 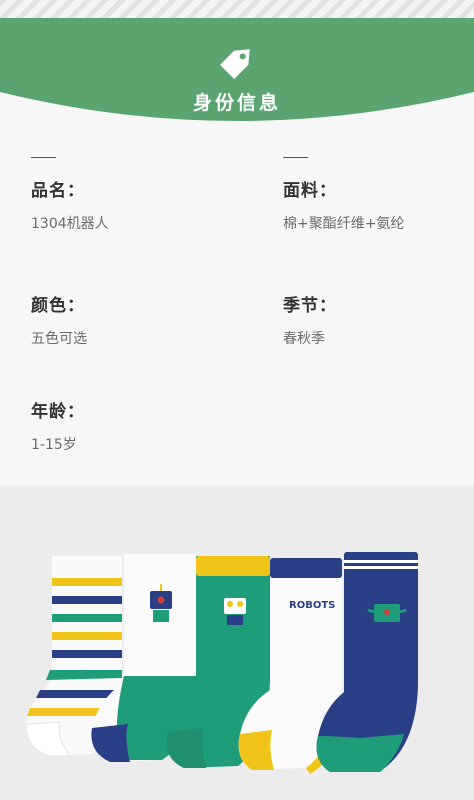 What do you see at coordinates (304, 339) in the screenshot?
I see `field-value: 春秋季` at bounding box center [304, 339].